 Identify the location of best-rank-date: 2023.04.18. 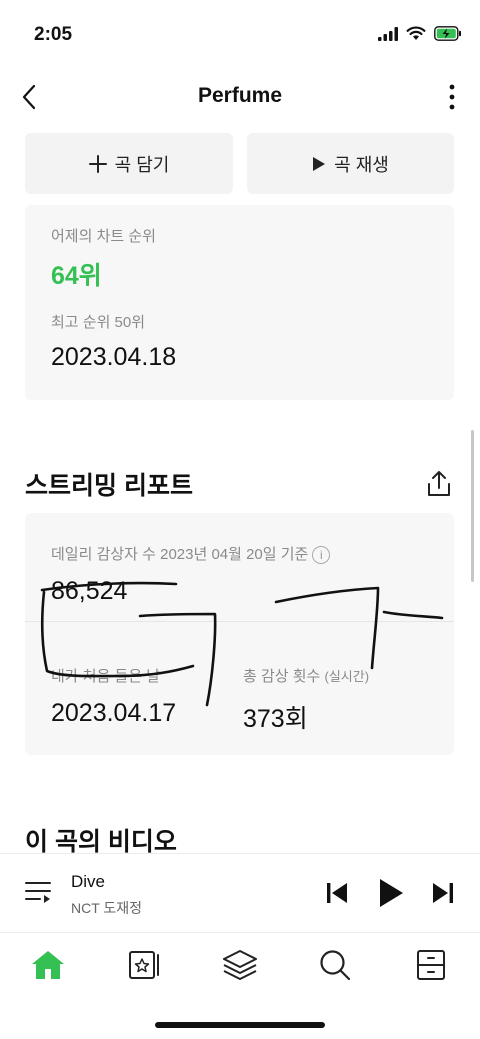
(114, 357).